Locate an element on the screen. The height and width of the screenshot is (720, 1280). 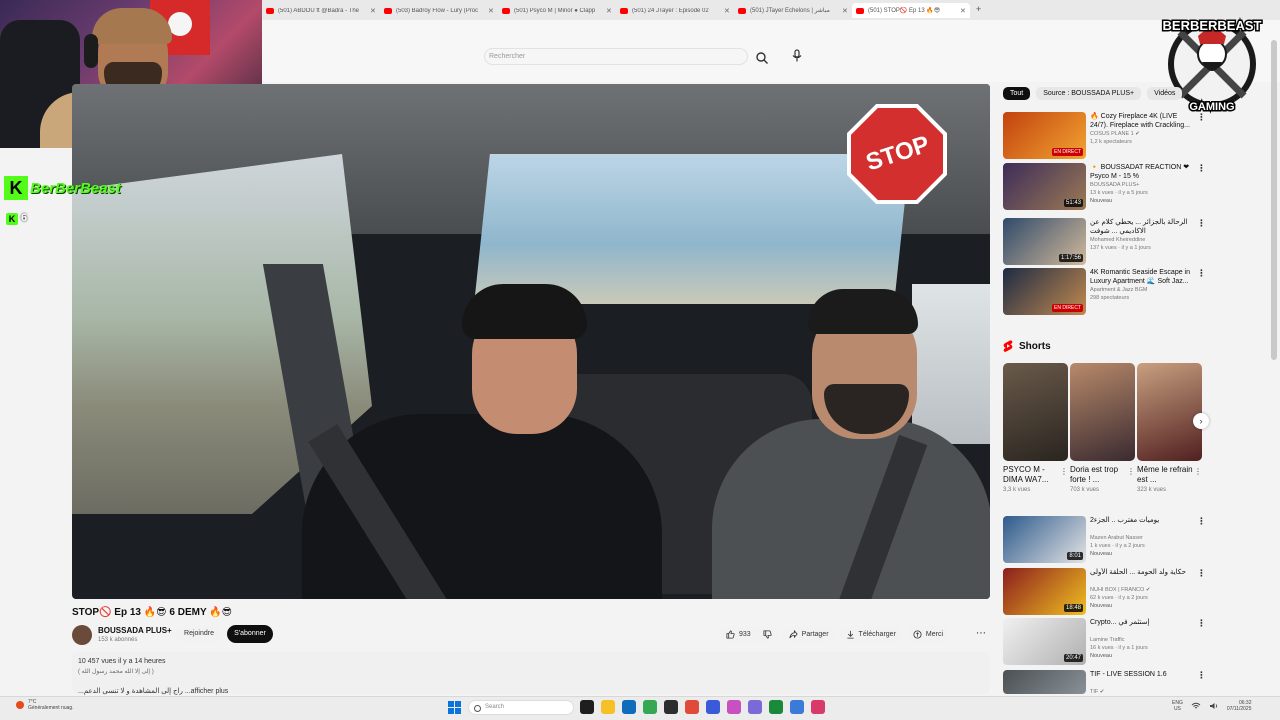
channel-name: COSUS PLANE 1 ✔ is located at coordinates (1142, 134).